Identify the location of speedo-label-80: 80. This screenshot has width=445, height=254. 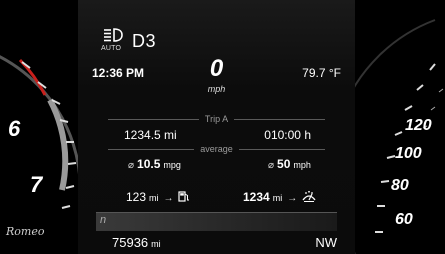
(400, 185).